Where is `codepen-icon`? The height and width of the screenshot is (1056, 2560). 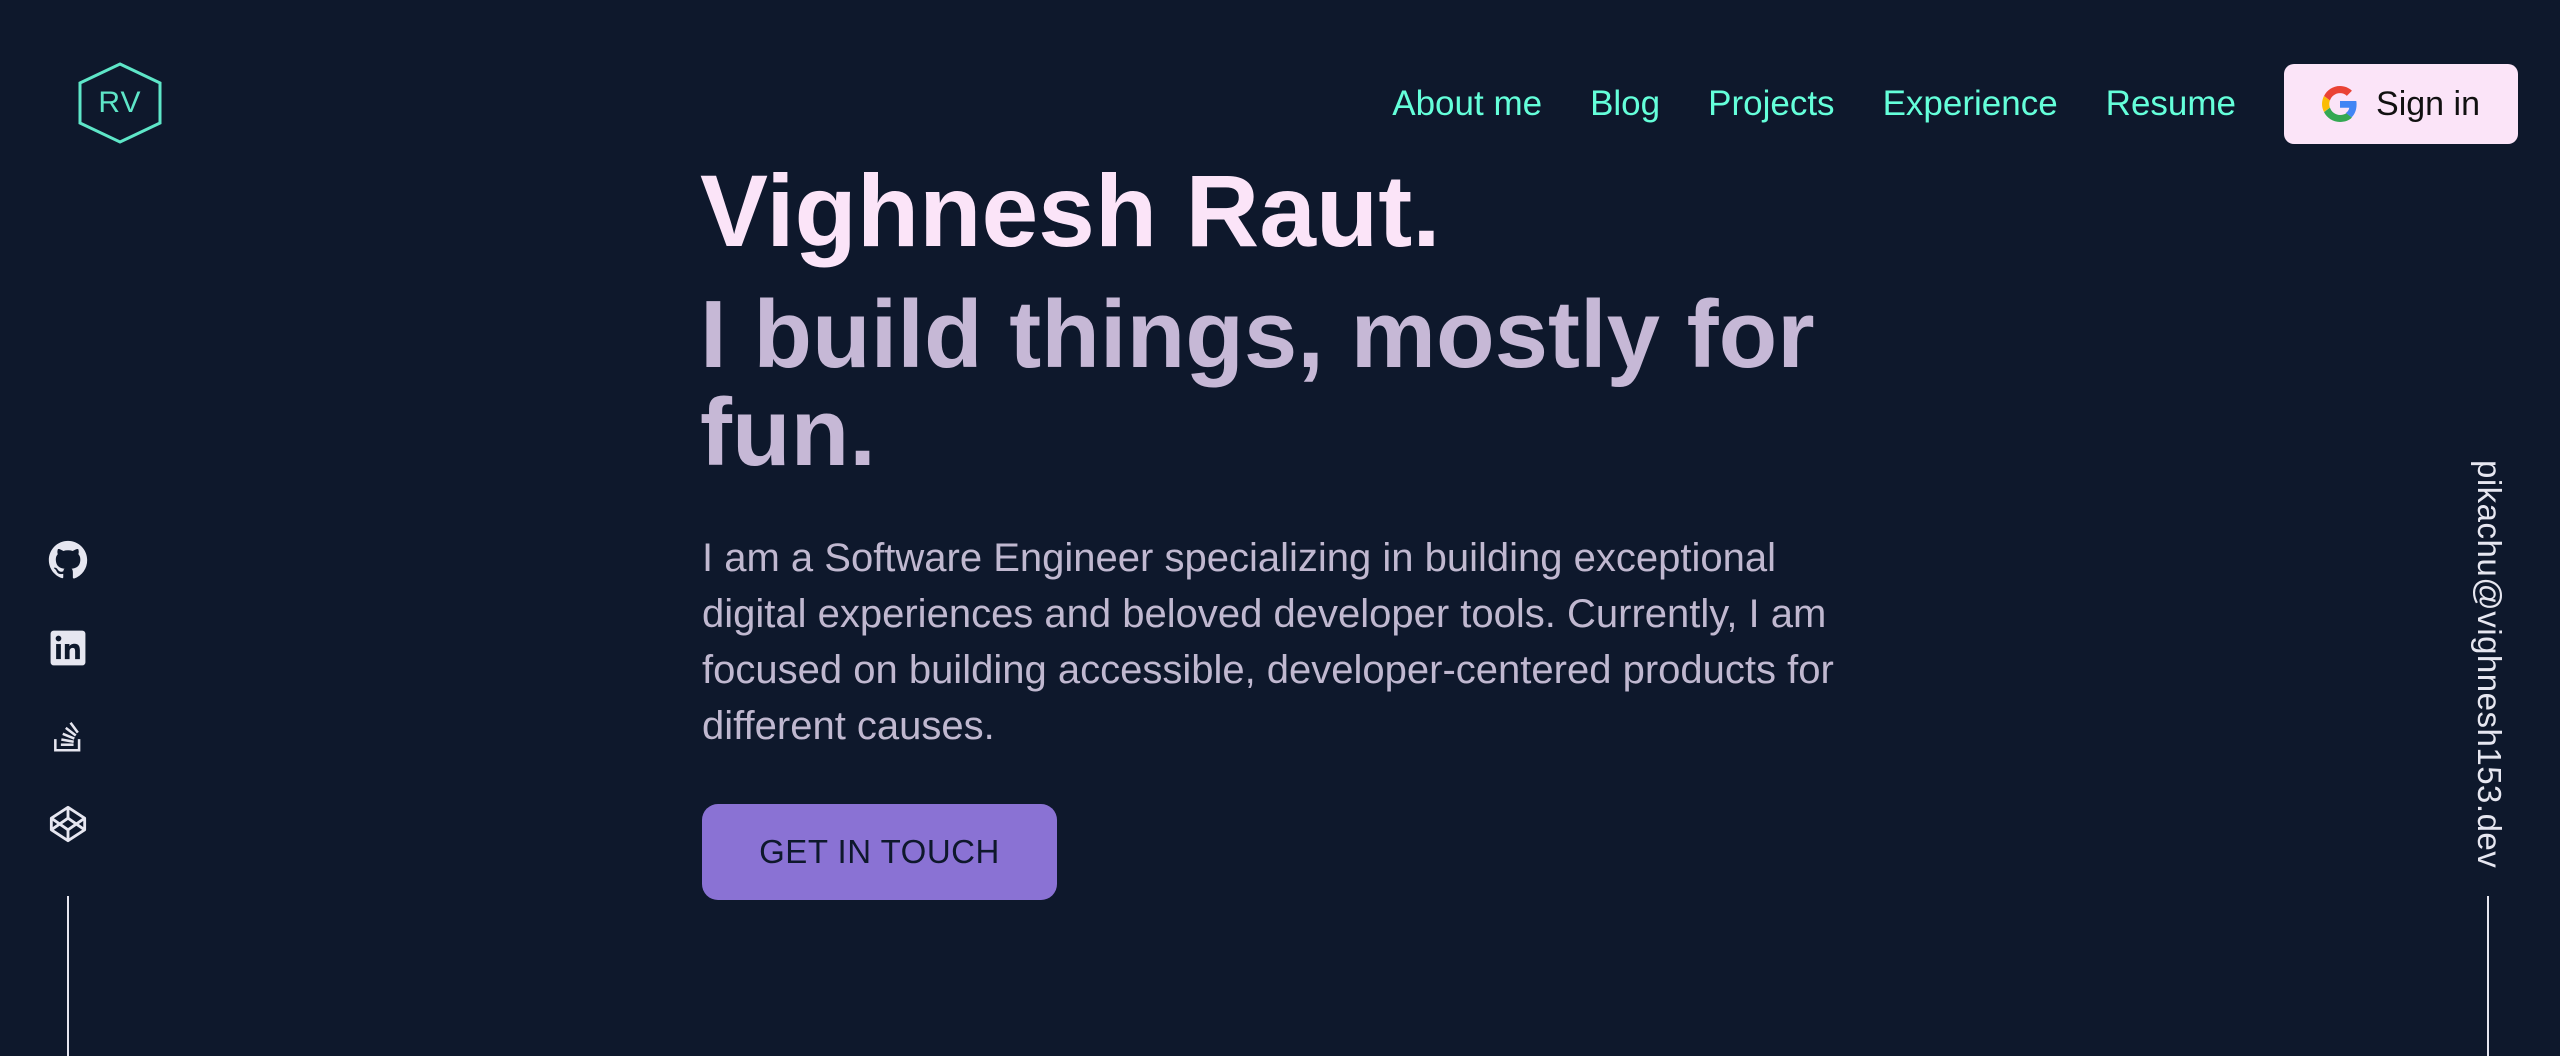
codepen-icon is located at coordinates (68, 824).